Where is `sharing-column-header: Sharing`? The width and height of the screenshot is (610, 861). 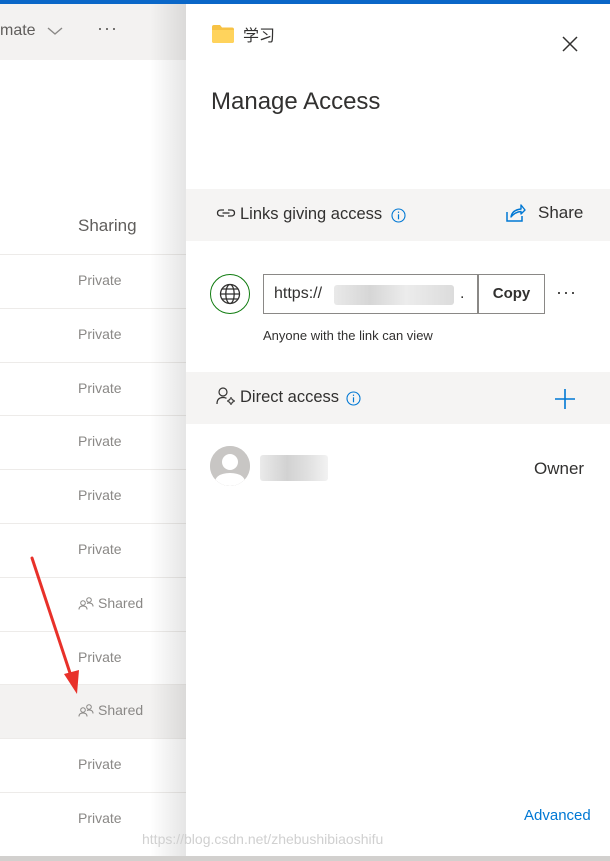 sharing-column-header: Sharing is located at coordinates (107, 226).